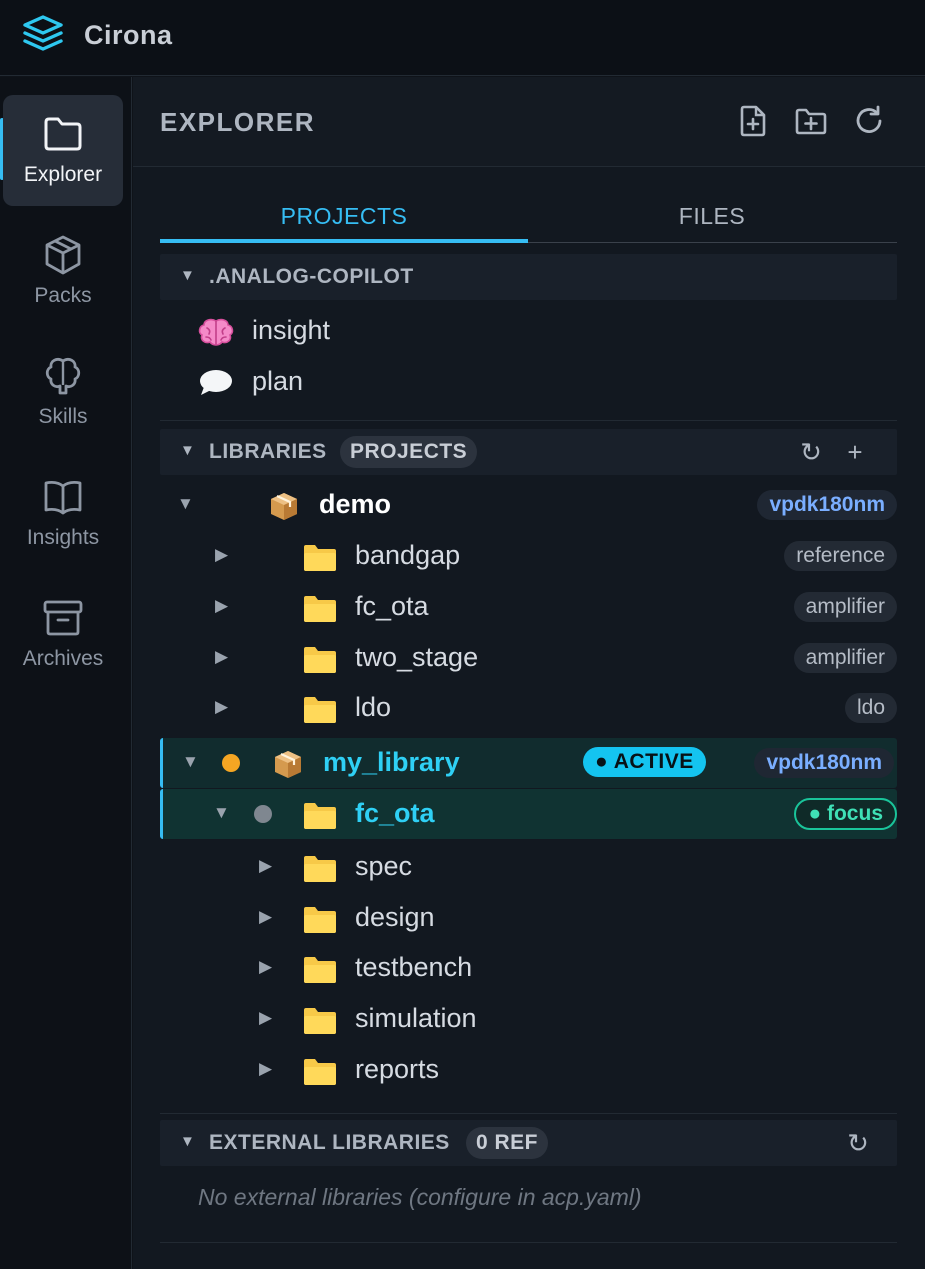 Image resolution: width=925 pixels, height=1269 pixels. I want to click on folder-name: testbench, so click(414, 967).